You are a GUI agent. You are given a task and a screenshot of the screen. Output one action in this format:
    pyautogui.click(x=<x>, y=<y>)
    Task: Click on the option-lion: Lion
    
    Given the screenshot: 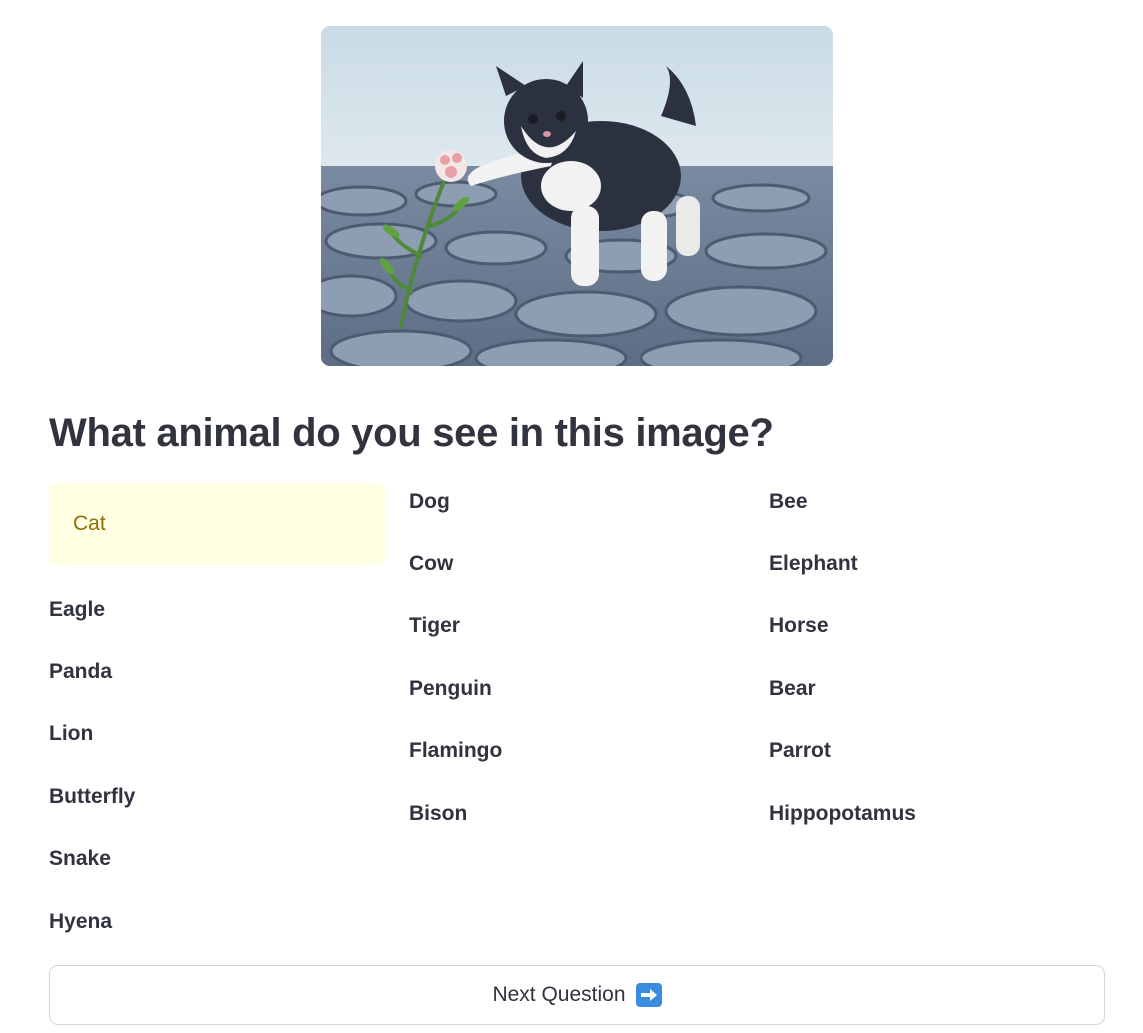 What is the action you would take?
    pyautogui.click(x=71, y=734)
    